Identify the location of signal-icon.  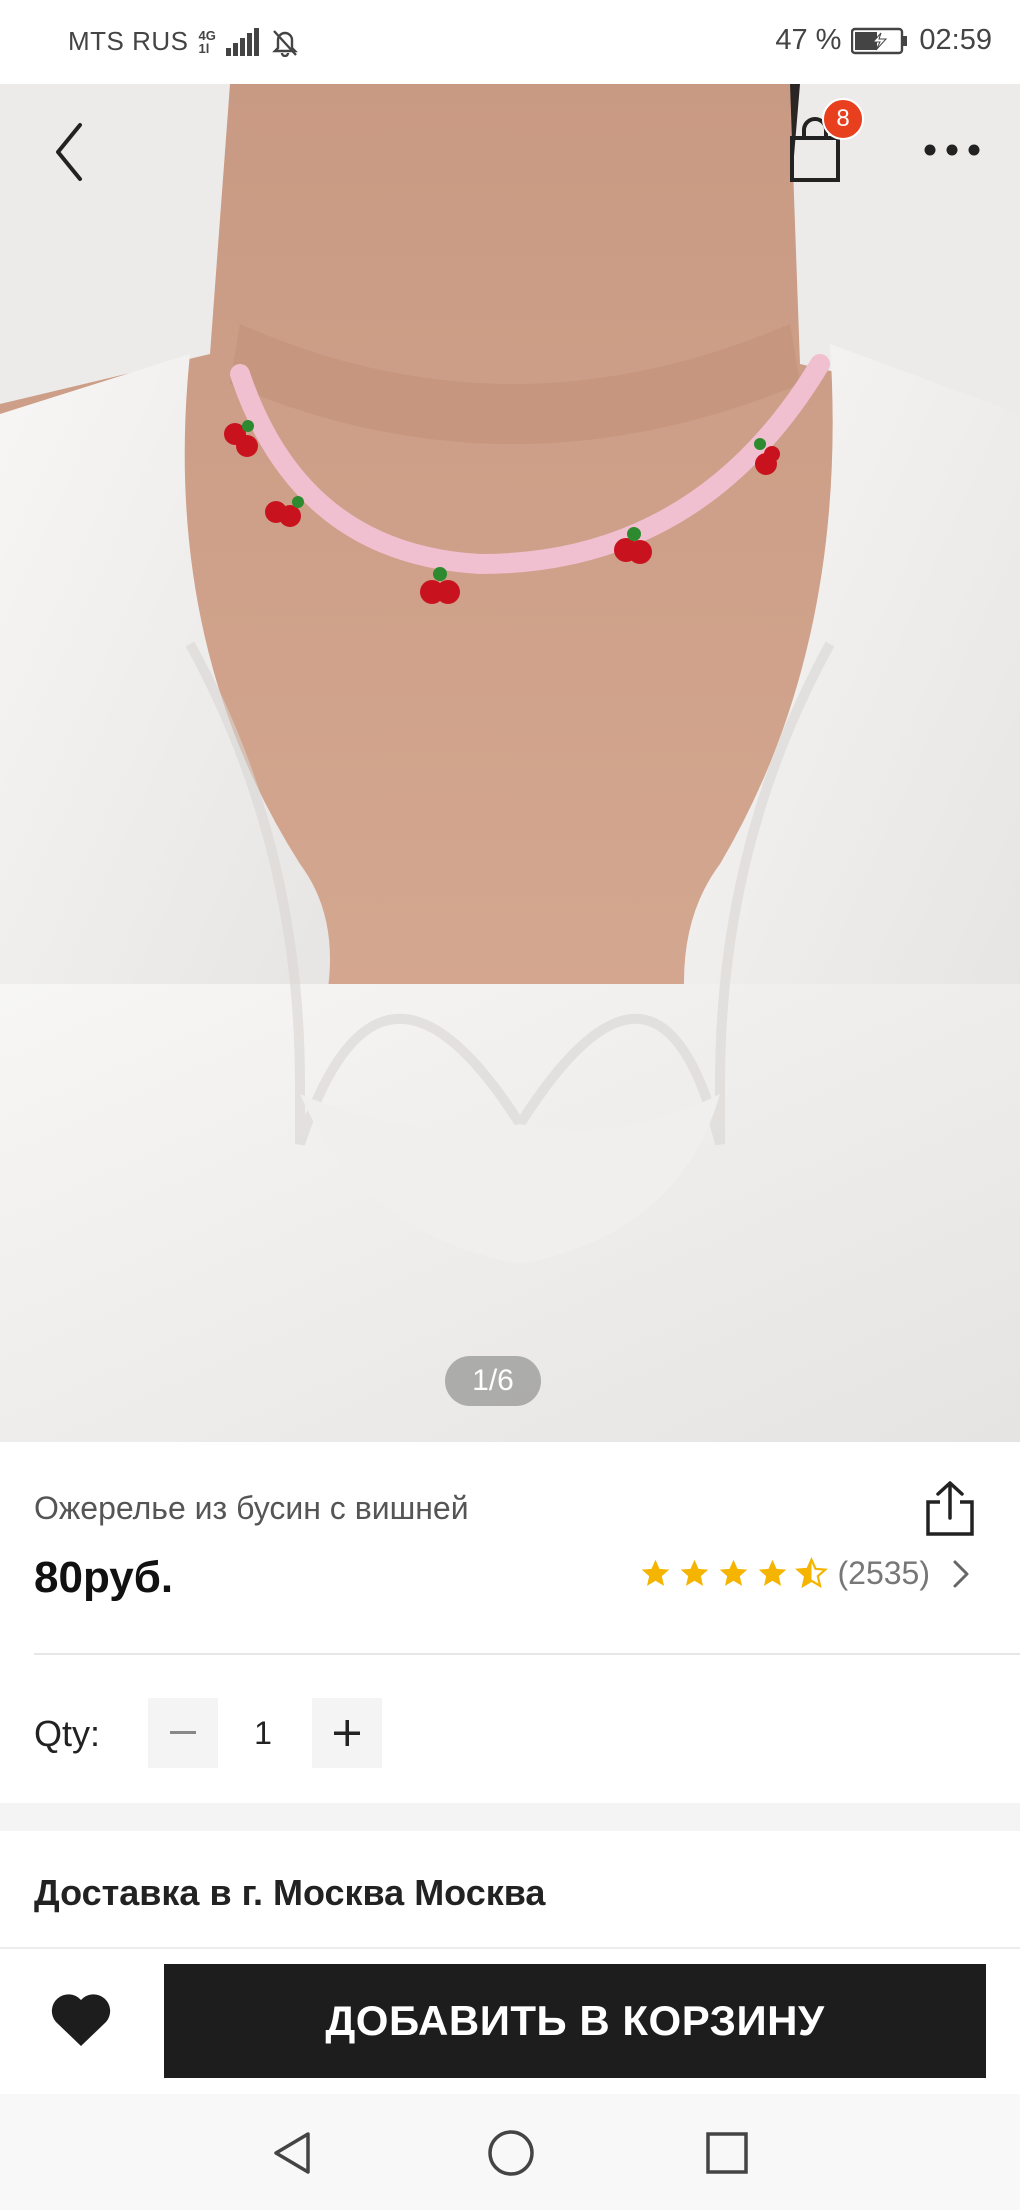
(242, 41).